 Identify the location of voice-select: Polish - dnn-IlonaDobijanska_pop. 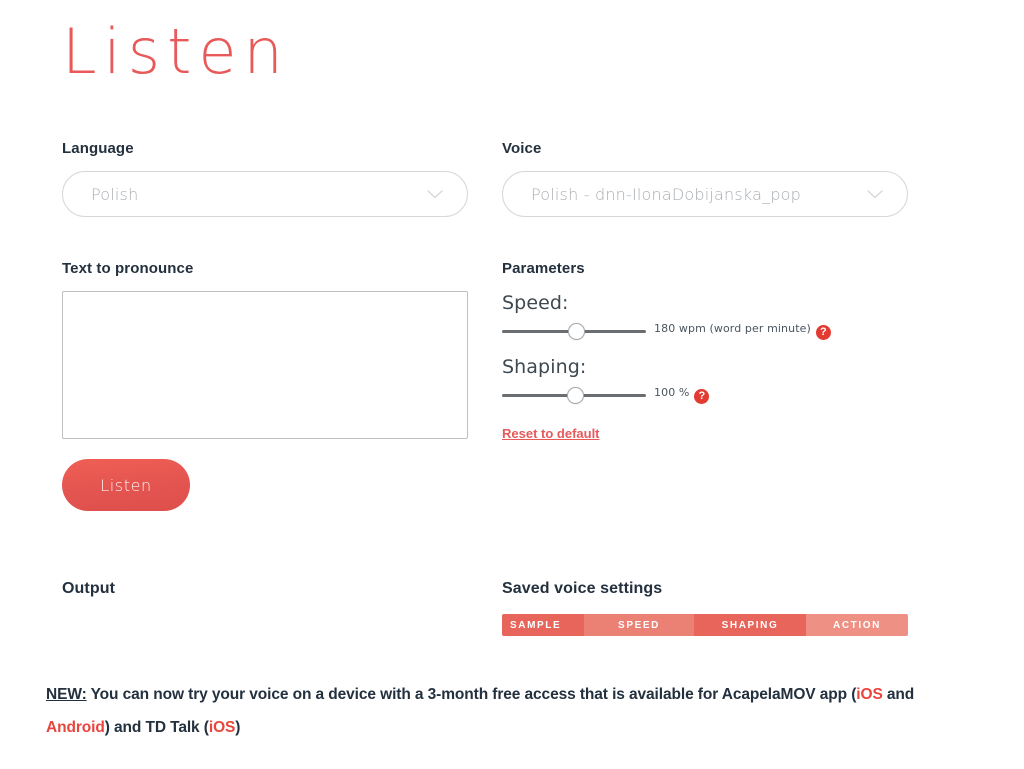
(705, 194).